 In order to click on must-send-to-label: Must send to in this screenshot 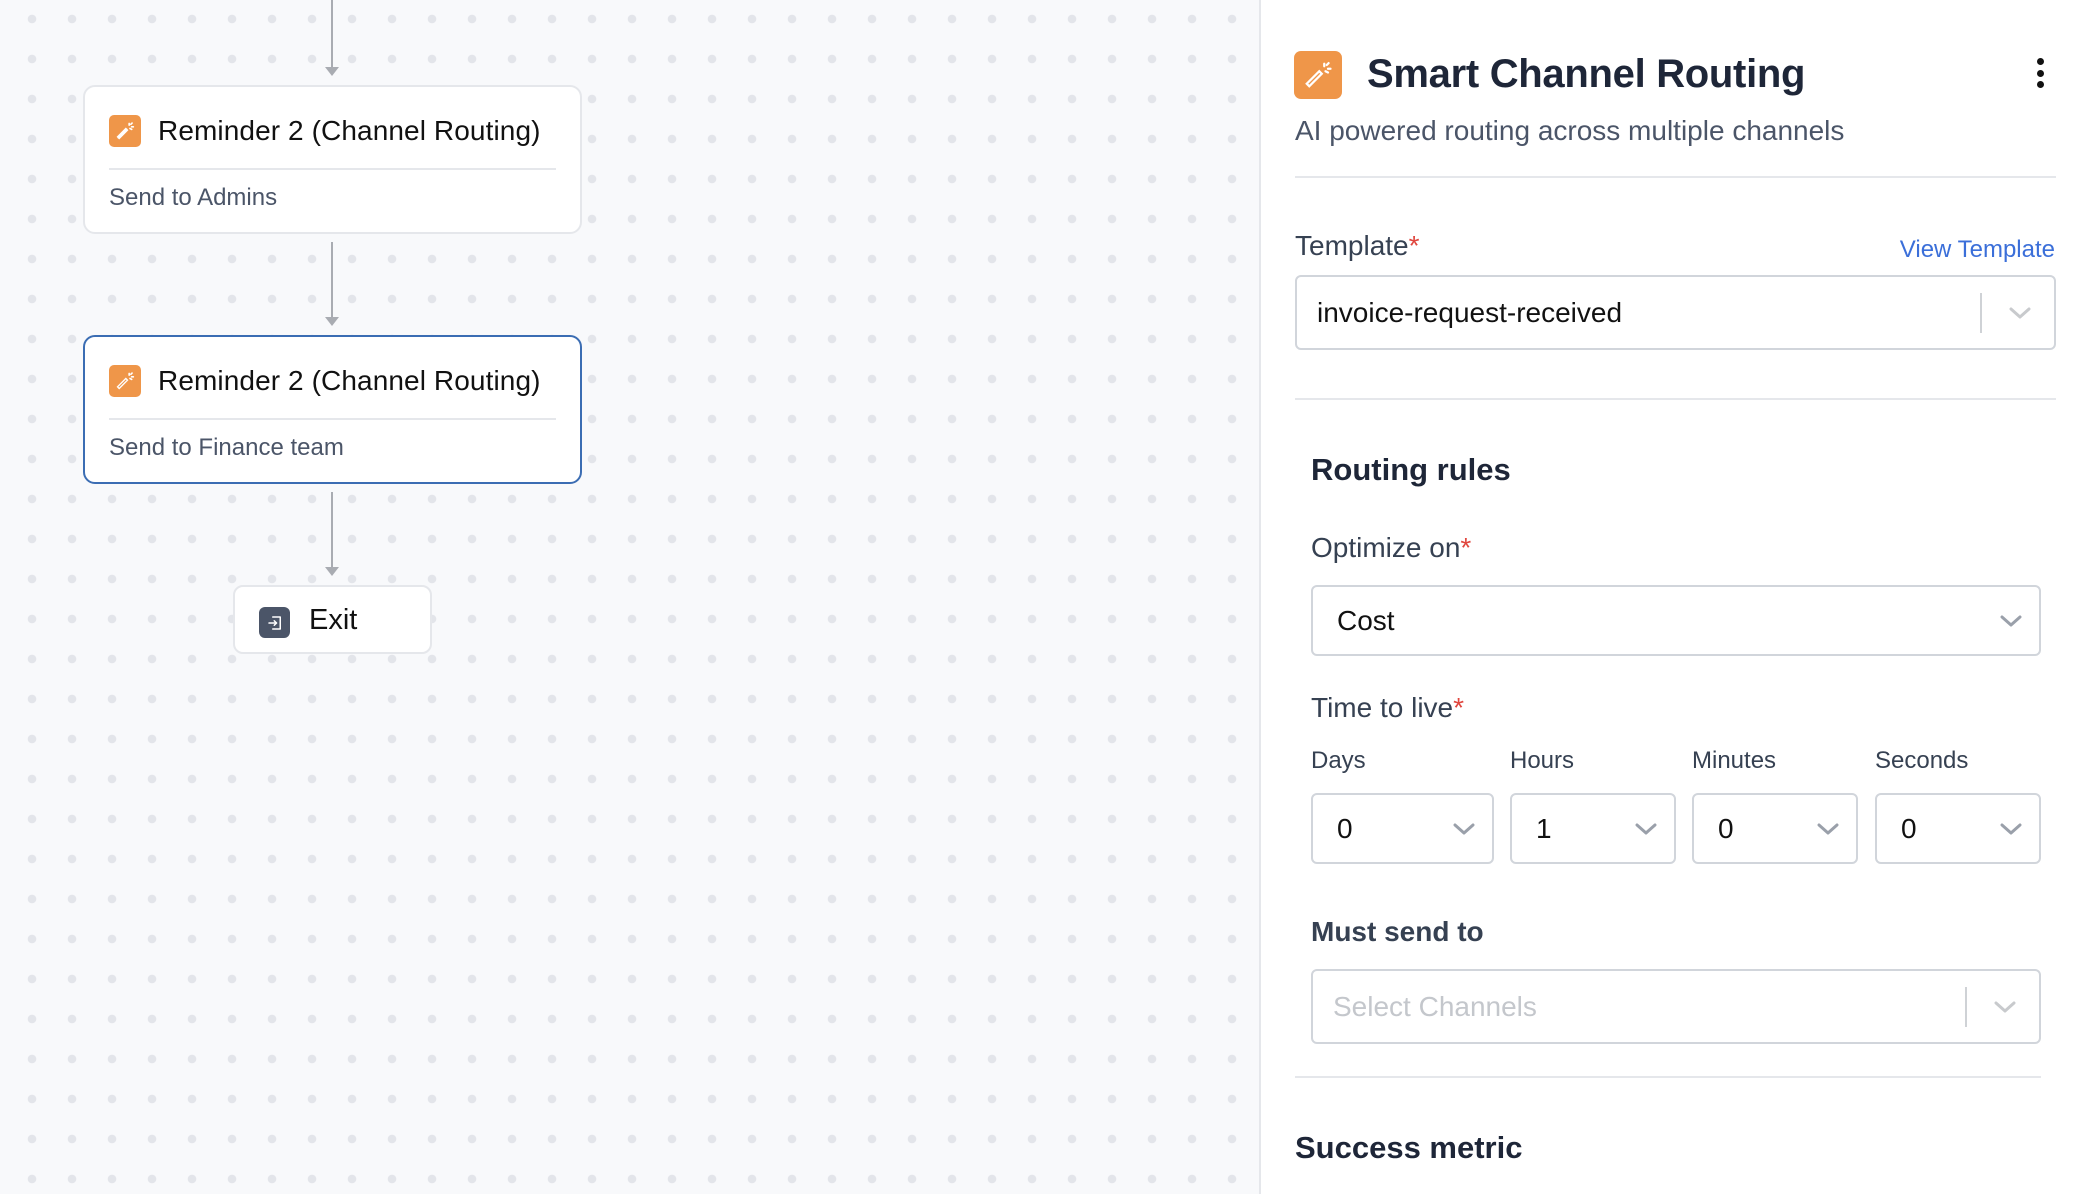, I will do `click(1397, 931)`.